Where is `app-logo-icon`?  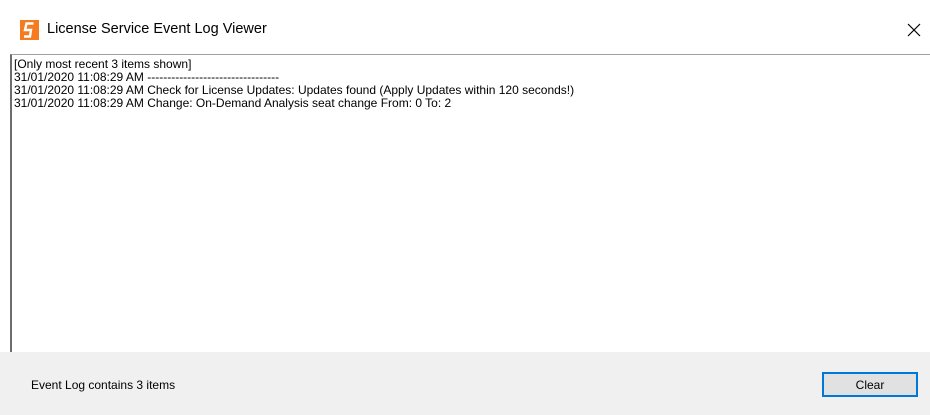 app-logo-icon is located at coordinates (29, 30).